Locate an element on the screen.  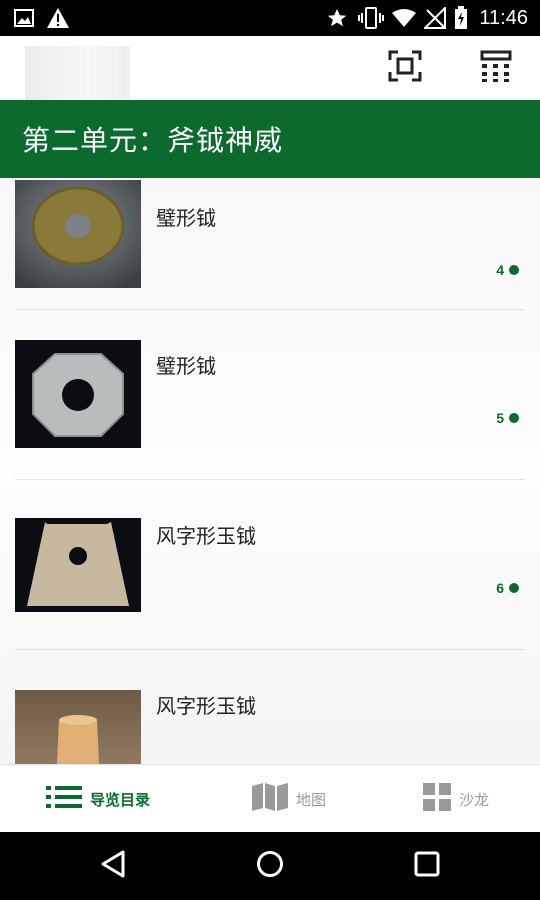
tab-label: 导览目录 is located at coordinates (120, 799).